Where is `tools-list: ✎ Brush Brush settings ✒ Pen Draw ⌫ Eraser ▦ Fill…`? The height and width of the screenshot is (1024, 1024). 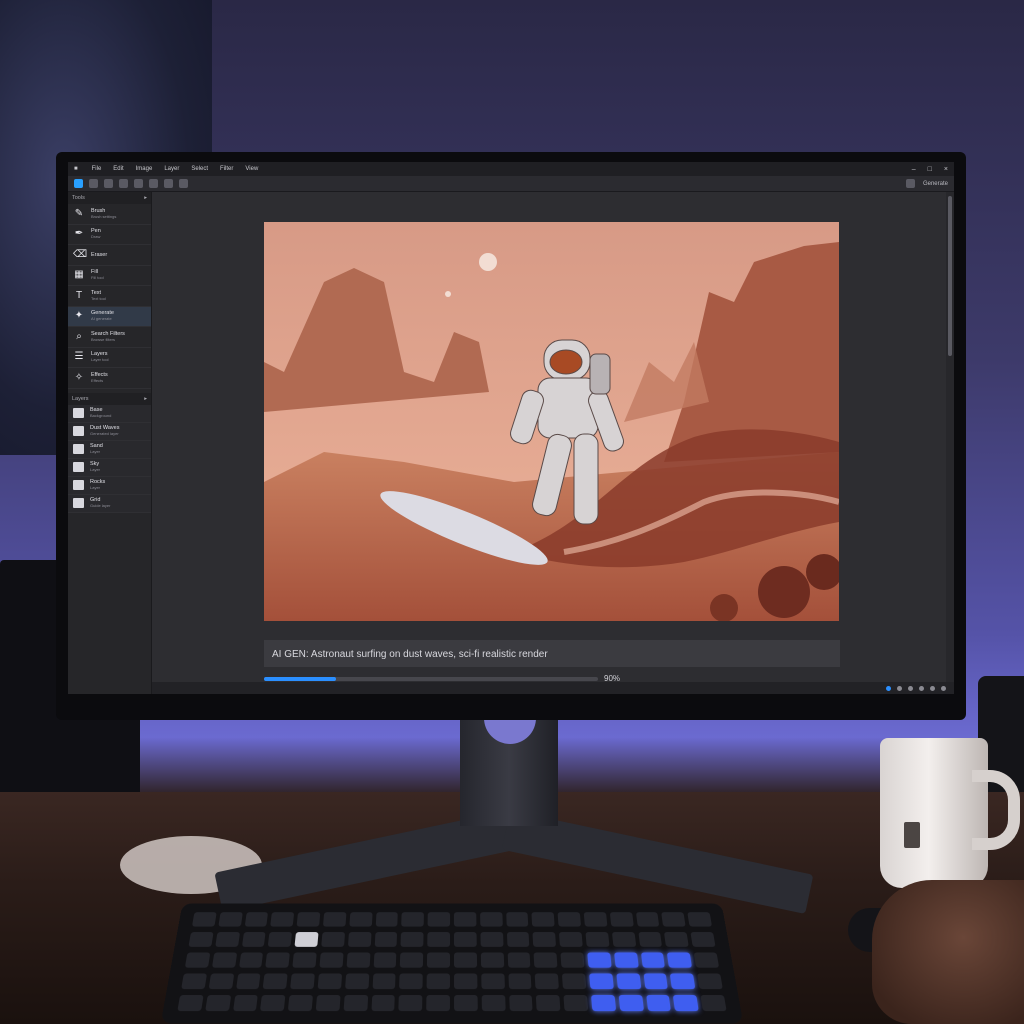 tools-list: ✎ Brush Brush settings ✒ Pen Draw ⌫ Eraser ▦ Fill… is located at coordinates (109, 296).